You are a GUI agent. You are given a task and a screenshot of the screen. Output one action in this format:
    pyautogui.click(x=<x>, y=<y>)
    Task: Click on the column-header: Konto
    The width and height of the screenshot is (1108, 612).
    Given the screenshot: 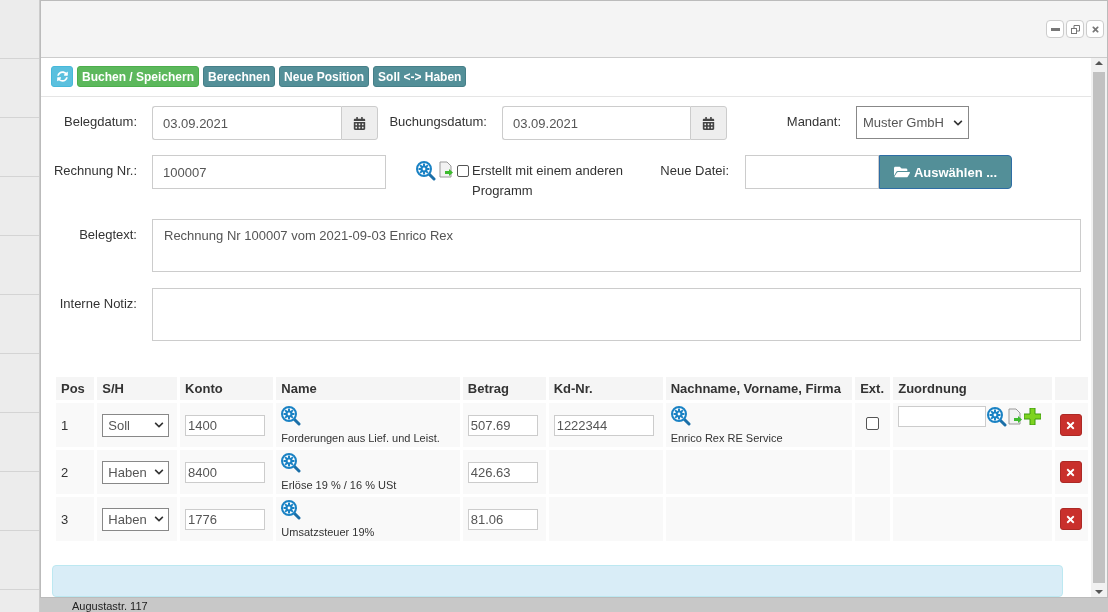 What is the action you would take?
    pyautogui.click(x=227, y=388)
    